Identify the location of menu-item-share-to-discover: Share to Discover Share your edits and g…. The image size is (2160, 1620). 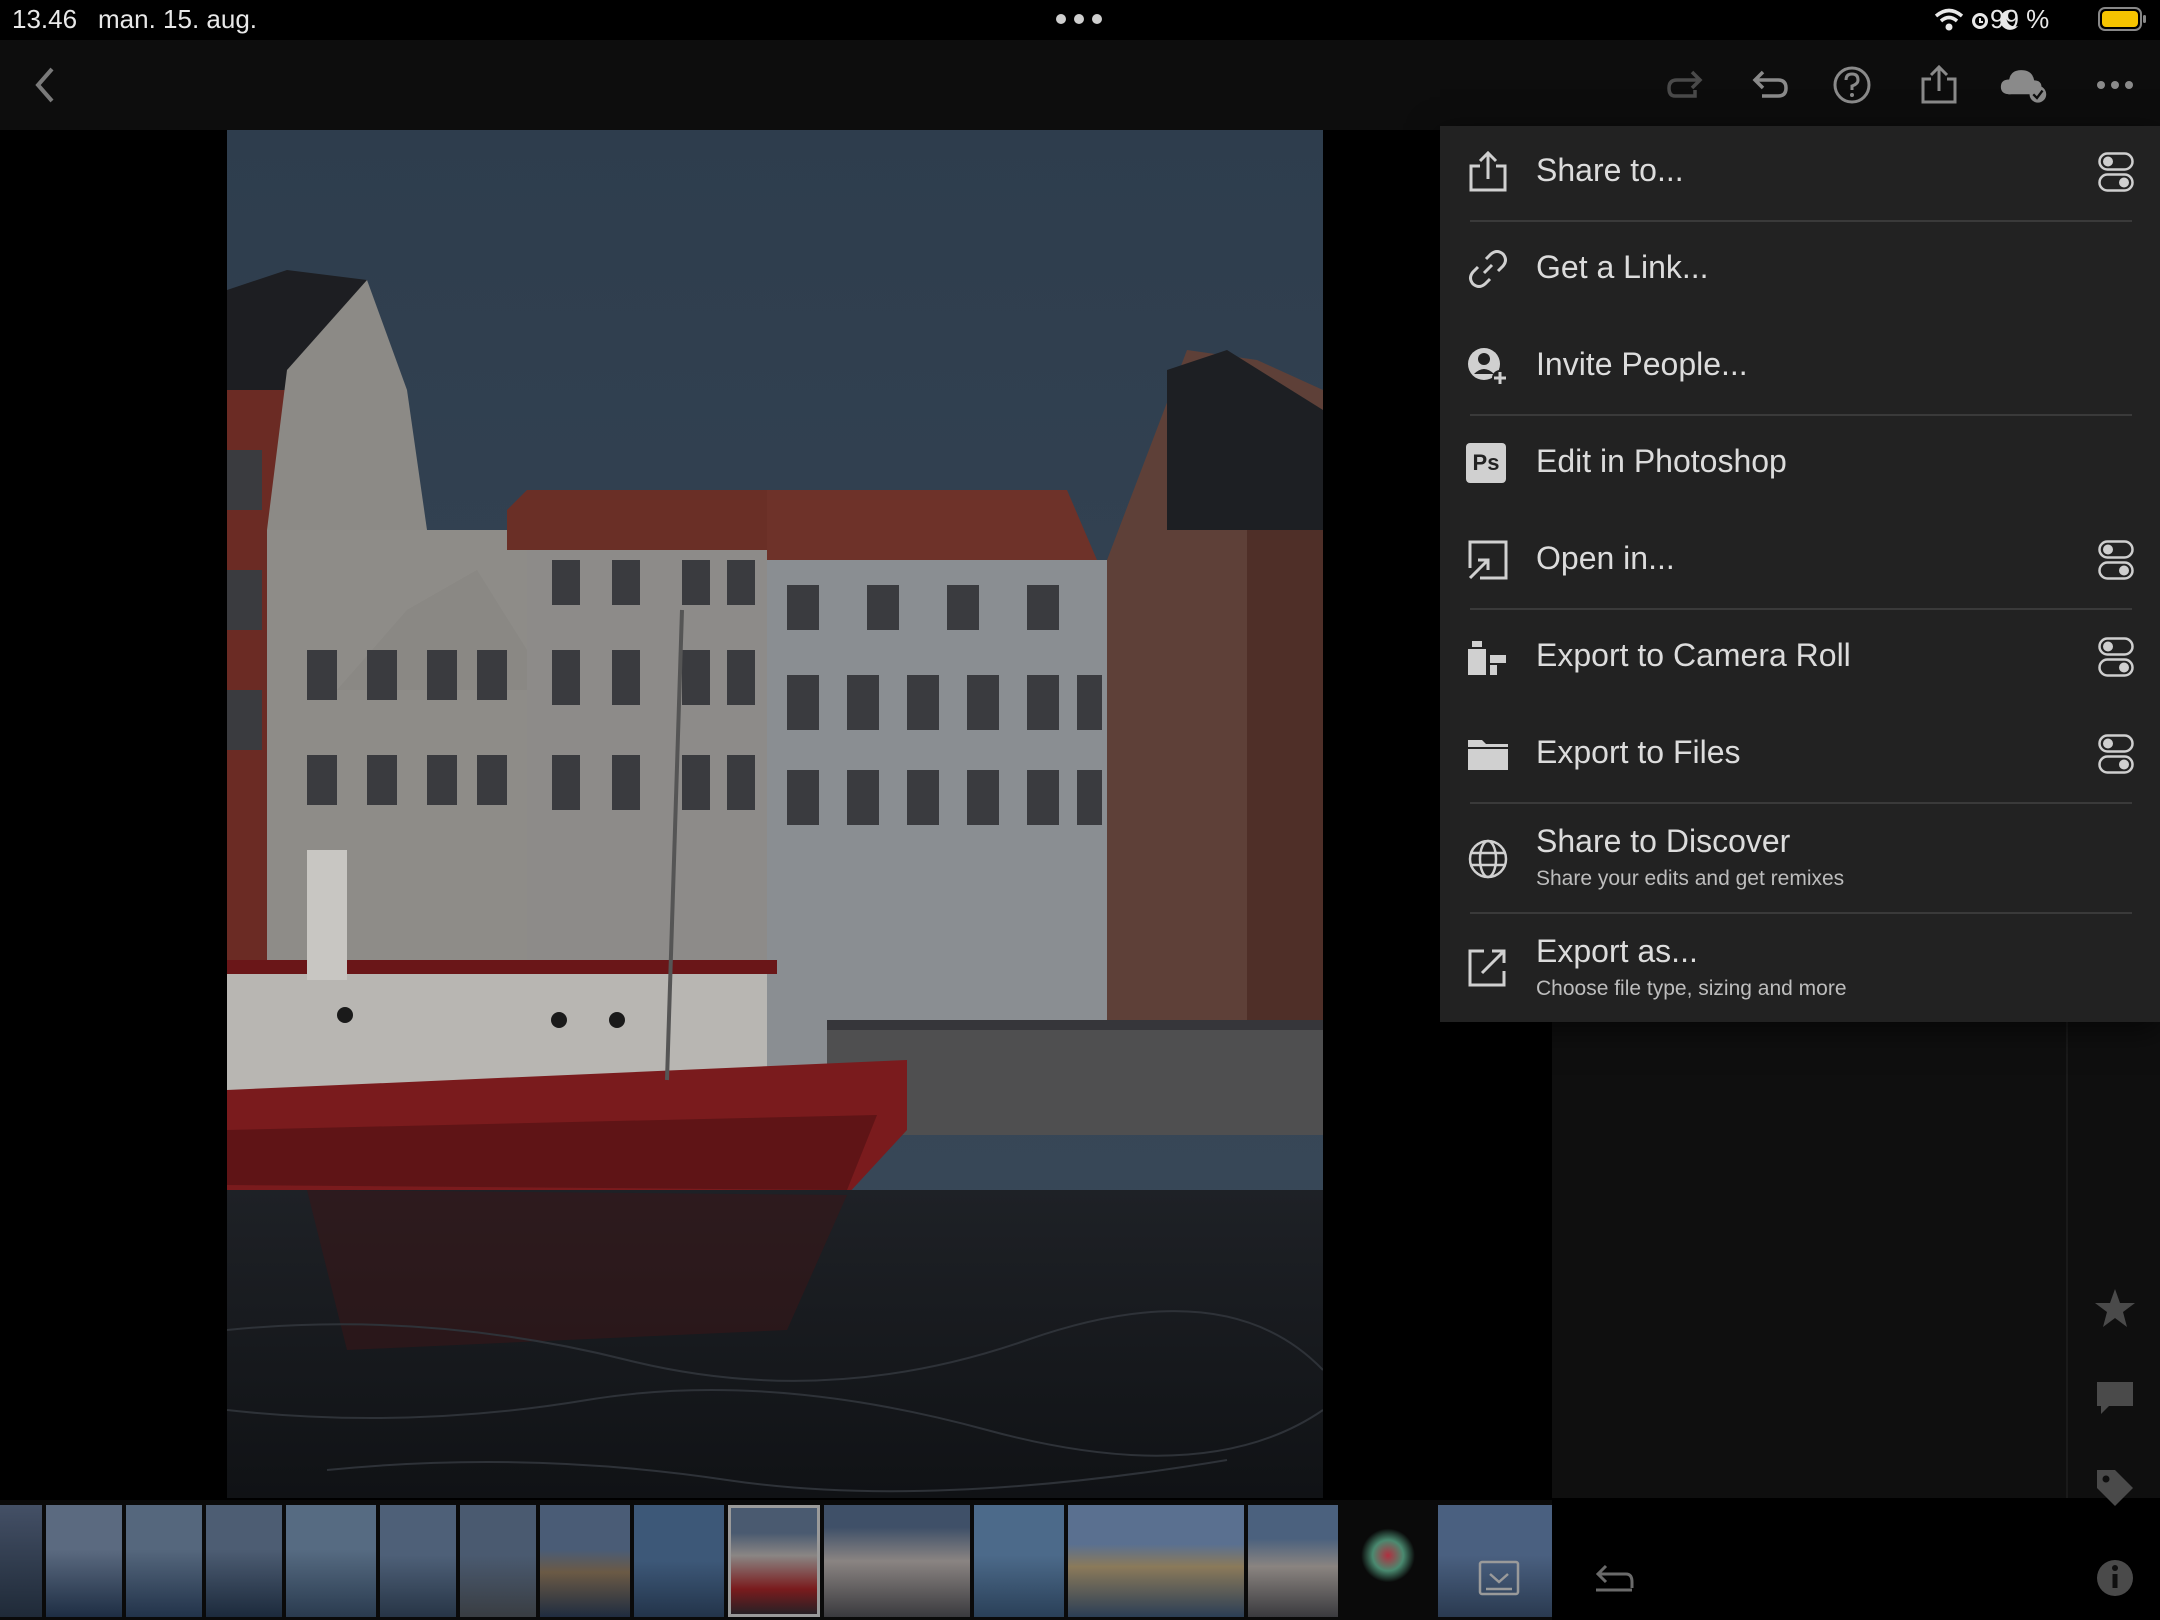
(1800, 859).